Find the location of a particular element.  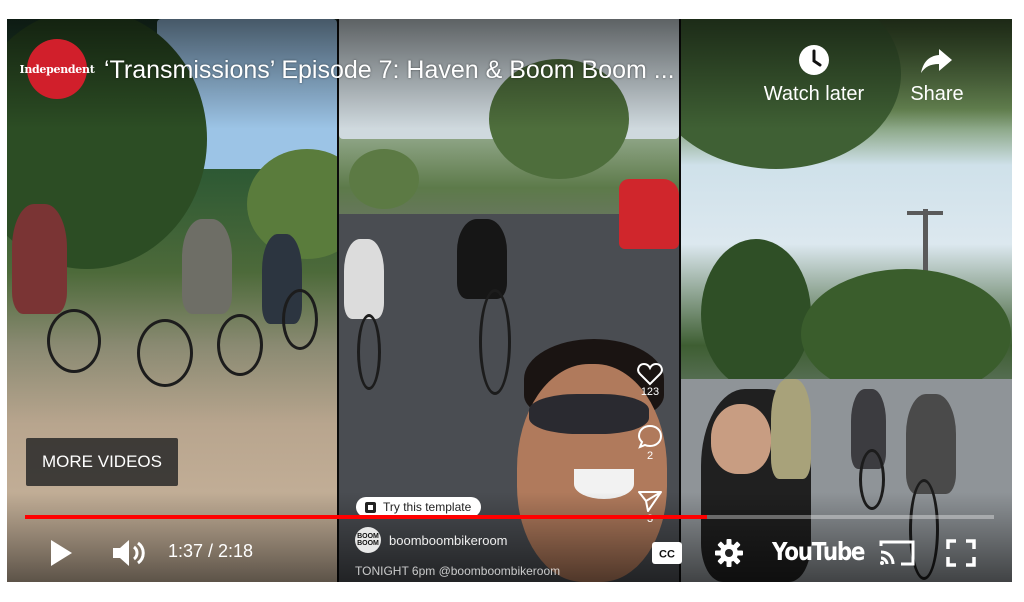

fullscreen-icon is located at coordinates (961, 553).